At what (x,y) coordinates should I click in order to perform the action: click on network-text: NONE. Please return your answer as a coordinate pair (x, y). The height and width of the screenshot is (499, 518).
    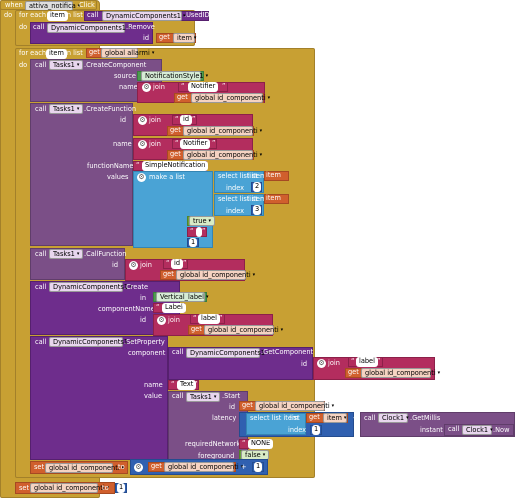
    Looking at the image, I should click on (261, 444).